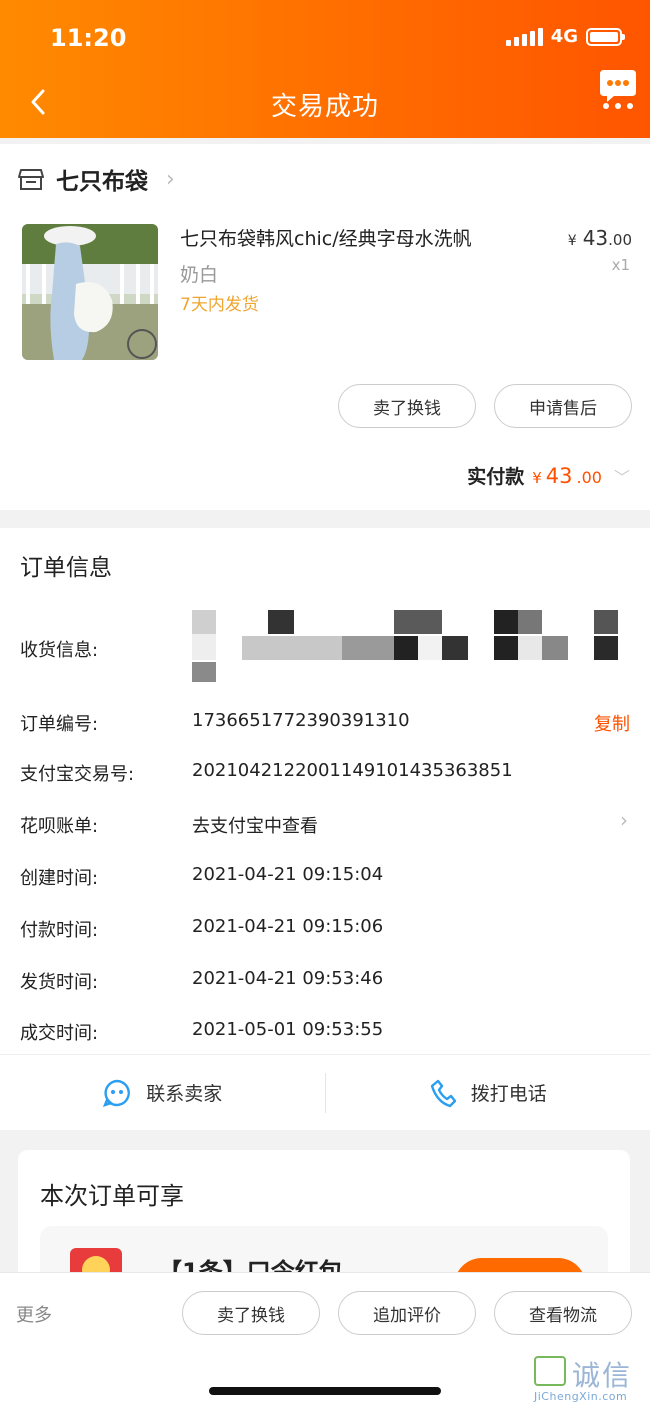  Describe the element at coordinates (325, 1391) in the screenshot. I see `home-indicator` at that location.